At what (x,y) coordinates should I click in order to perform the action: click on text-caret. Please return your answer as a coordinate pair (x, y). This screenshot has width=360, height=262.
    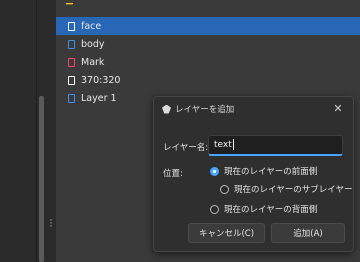
    Looking at the image, I should click on (233, 144).